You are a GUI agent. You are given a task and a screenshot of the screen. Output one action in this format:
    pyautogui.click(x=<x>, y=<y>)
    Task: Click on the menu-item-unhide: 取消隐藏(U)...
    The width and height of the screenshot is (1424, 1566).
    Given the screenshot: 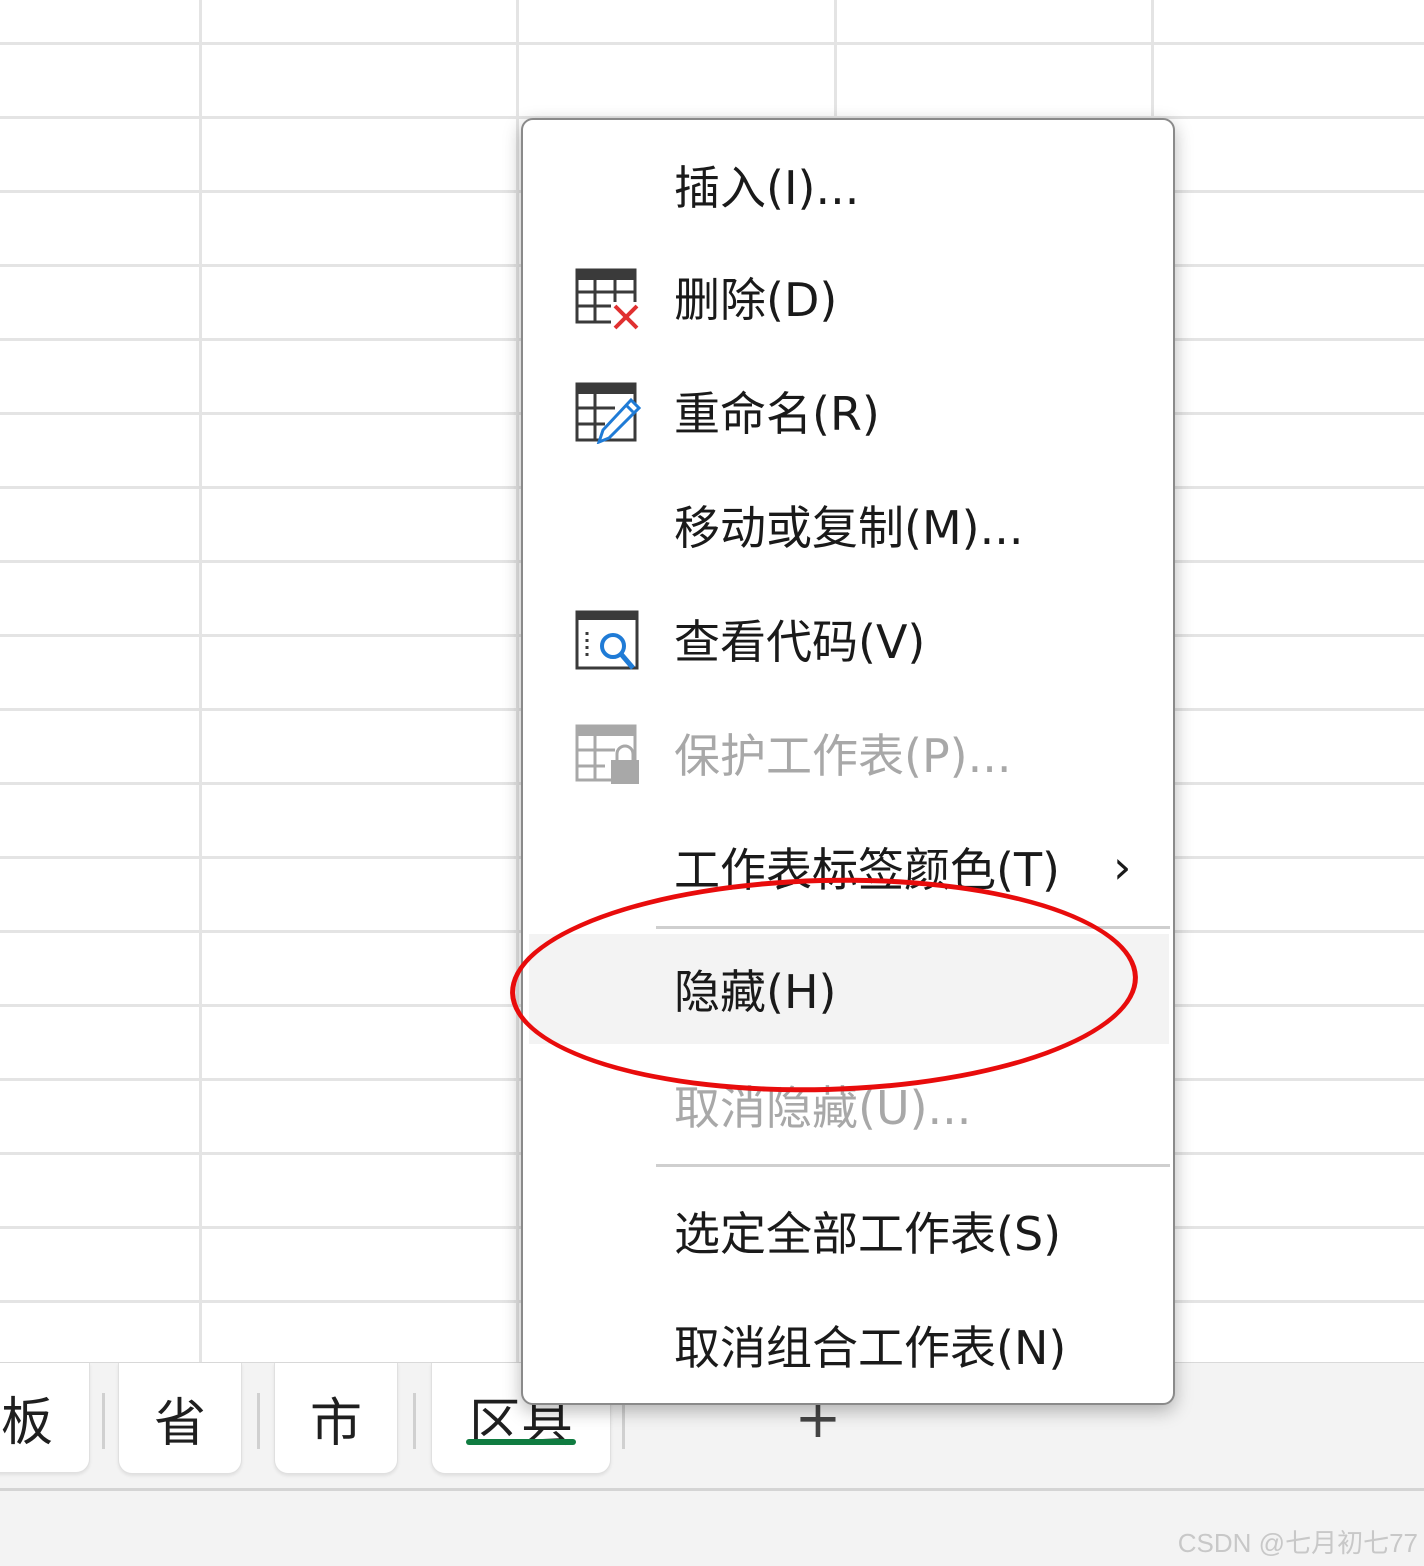 What is the action you would take?
    pyautogui.click(x=848, y=1105)
    